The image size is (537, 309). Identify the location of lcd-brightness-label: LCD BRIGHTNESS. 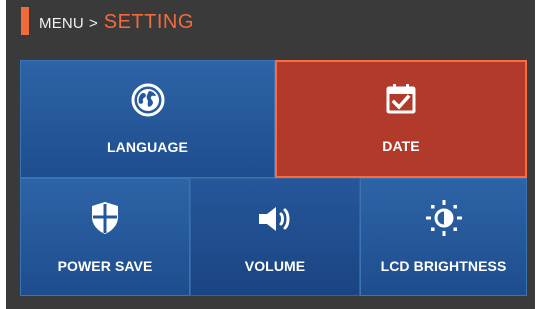
(443, 266).